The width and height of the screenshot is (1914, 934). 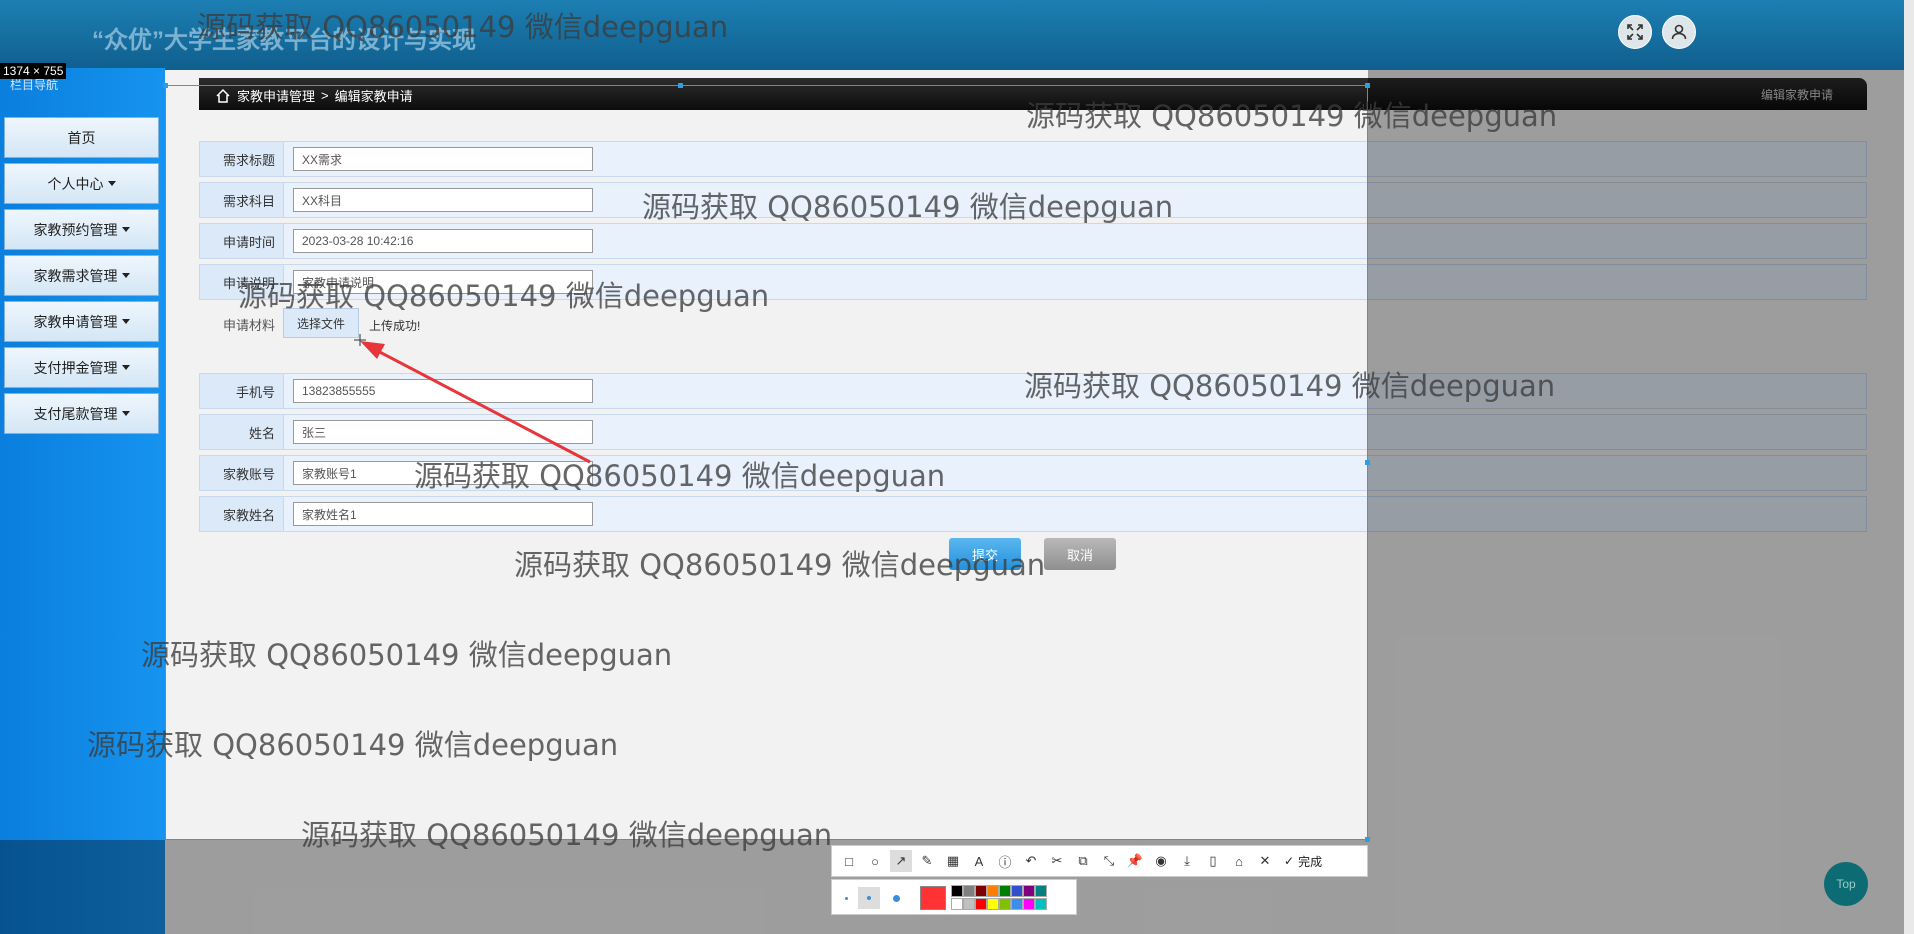 I want to click on undo-icon: ↶, so click(x=1031, y=861).